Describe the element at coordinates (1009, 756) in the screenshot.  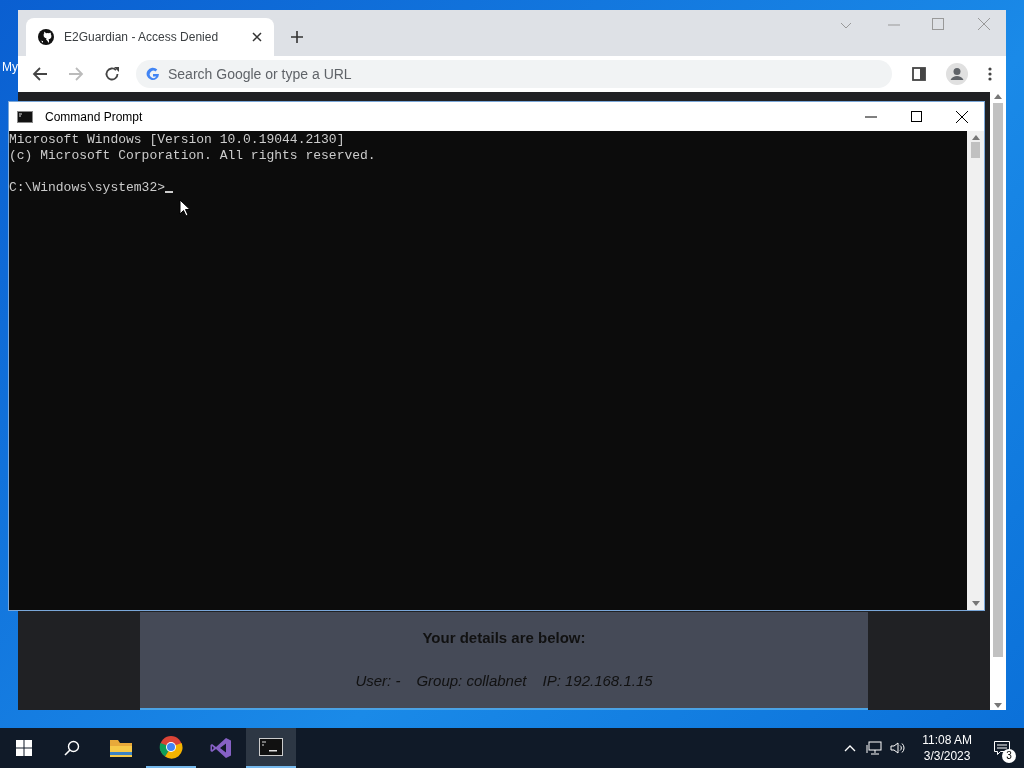
I see `notification-count: 3` at that location.